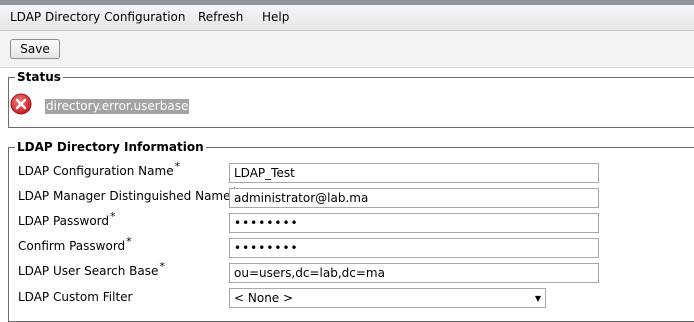  I want to click on ldap-user-search-base-label: LDAP User Search Base*, so click(91, 269).